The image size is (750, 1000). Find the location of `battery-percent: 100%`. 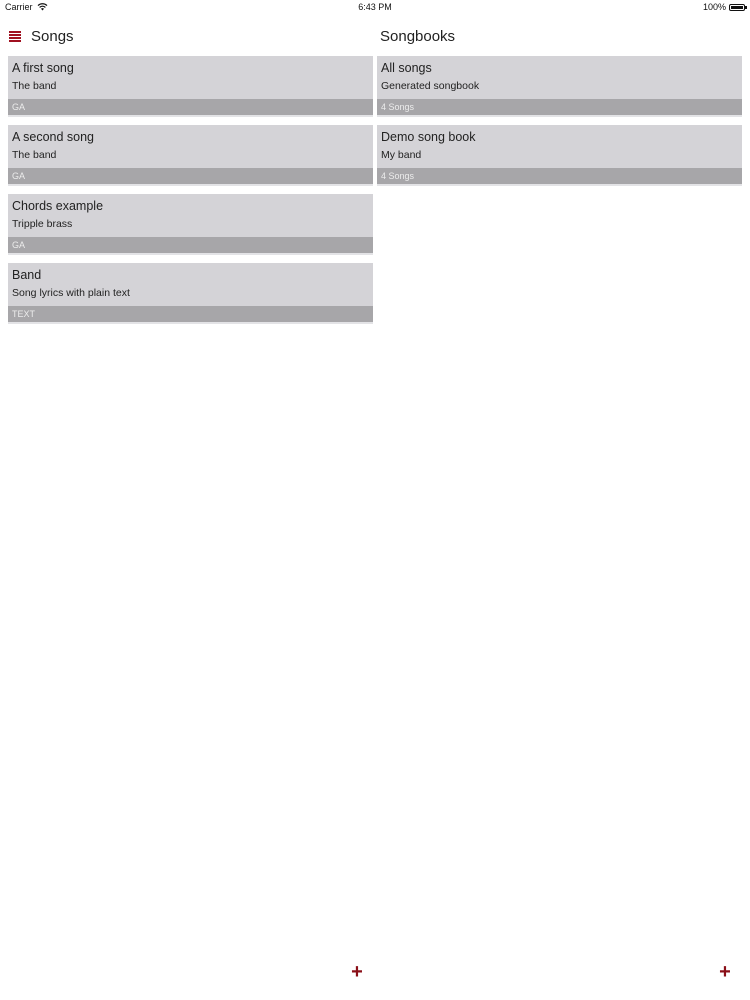

battery-percent: 100% is located at coordinates (714, 7).